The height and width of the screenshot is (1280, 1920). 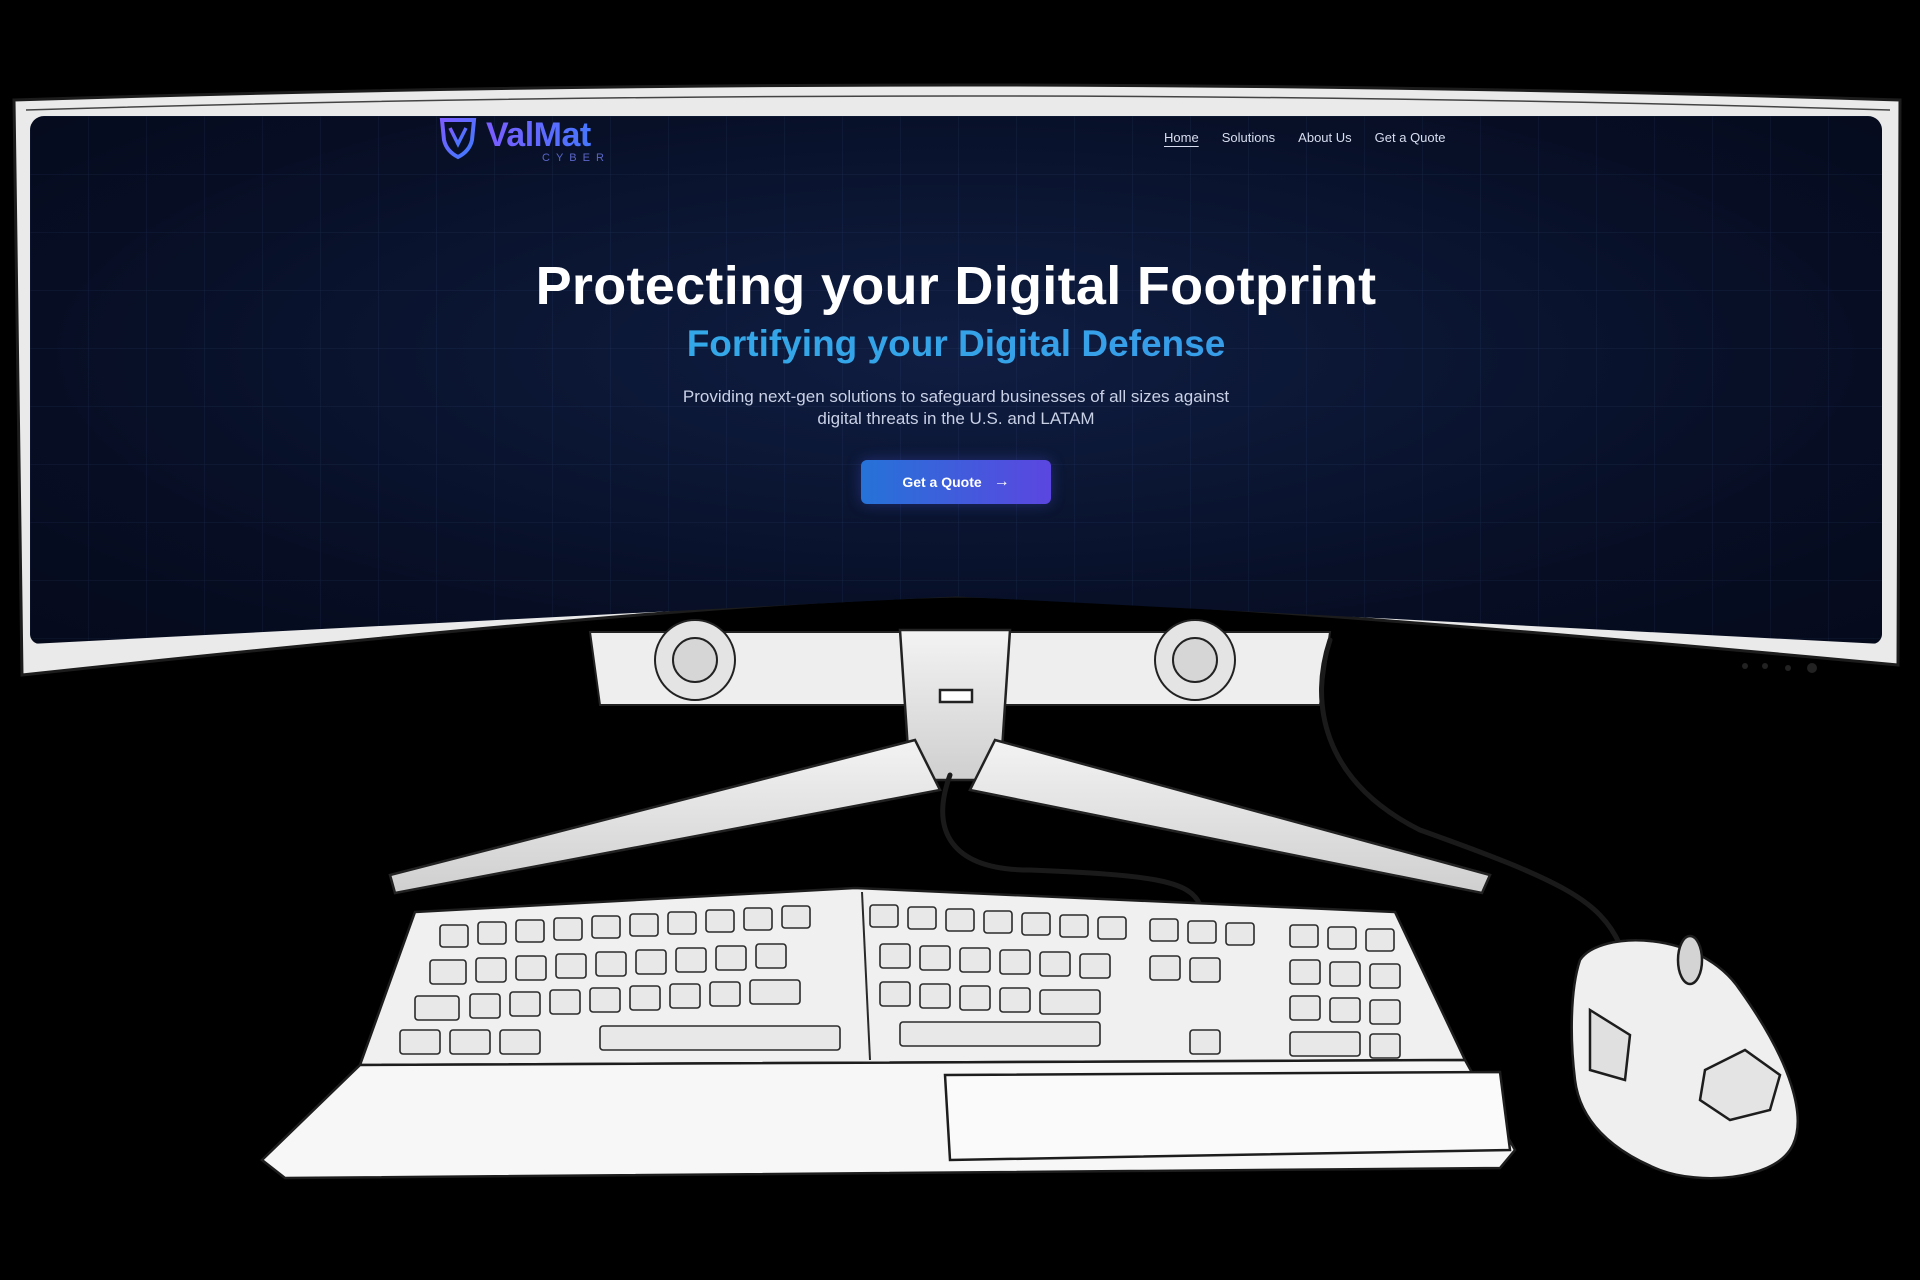 I want to click on brand-logo: ValMat CYBER, so click(x=524, y=140).